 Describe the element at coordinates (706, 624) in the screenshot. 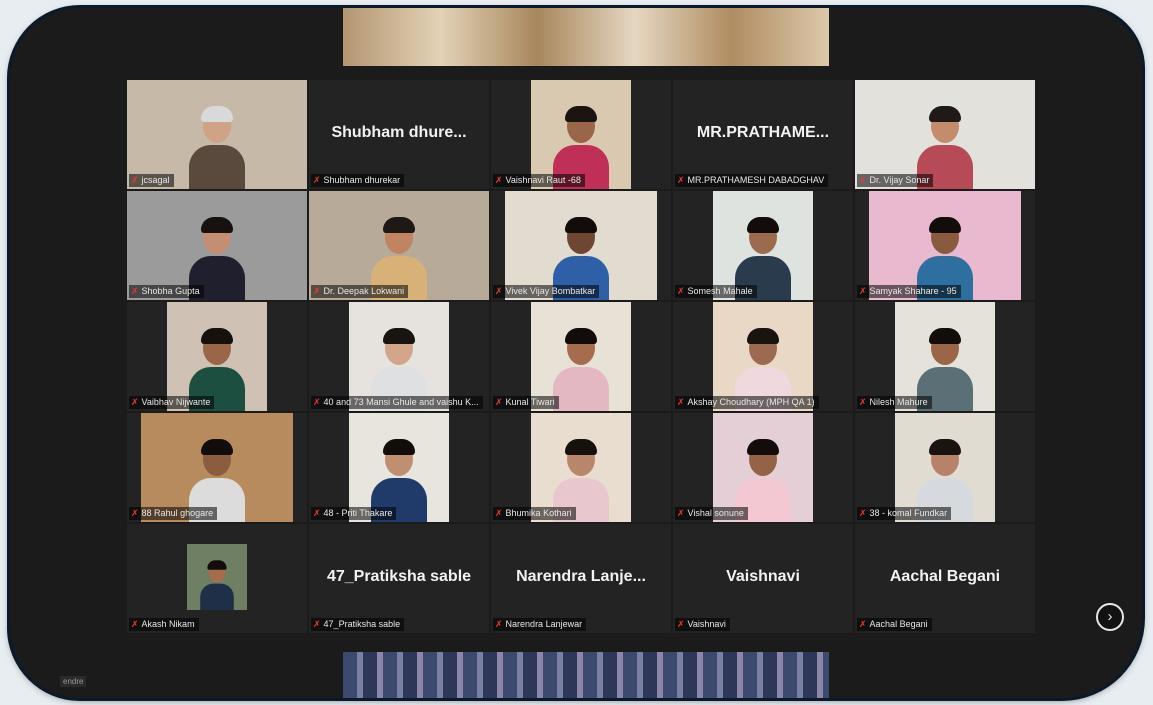

I see `participant-name-text: Vaishnavi` at that location.